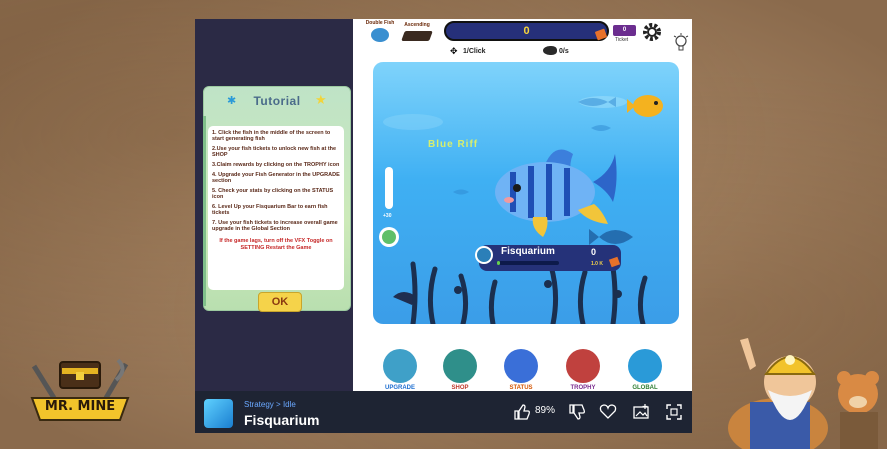  I want to click on nav-status: STATUS, so click(521, 370).